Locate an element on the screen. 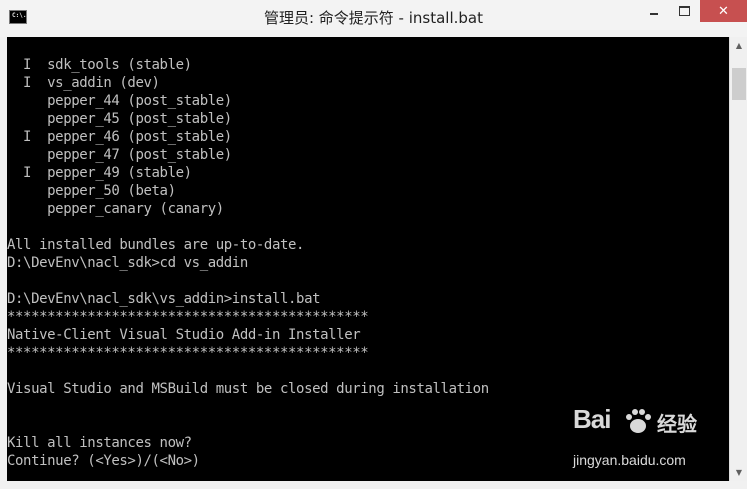 This screenshot has height=489, width=747. console-line: D:\DevEnv\nacl_sdk>cd vs_addin is located at coordinates (127, 263).